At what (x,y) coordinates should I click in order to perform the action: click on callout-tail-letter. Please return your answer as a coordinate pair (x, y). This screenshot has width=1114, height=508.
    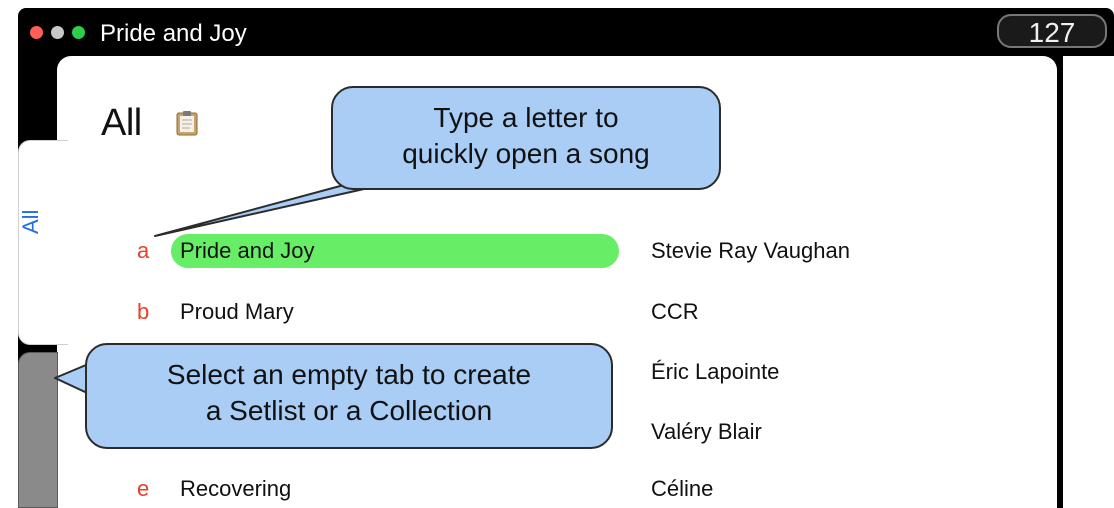
    Looking at the image, I should click on (275, 209).